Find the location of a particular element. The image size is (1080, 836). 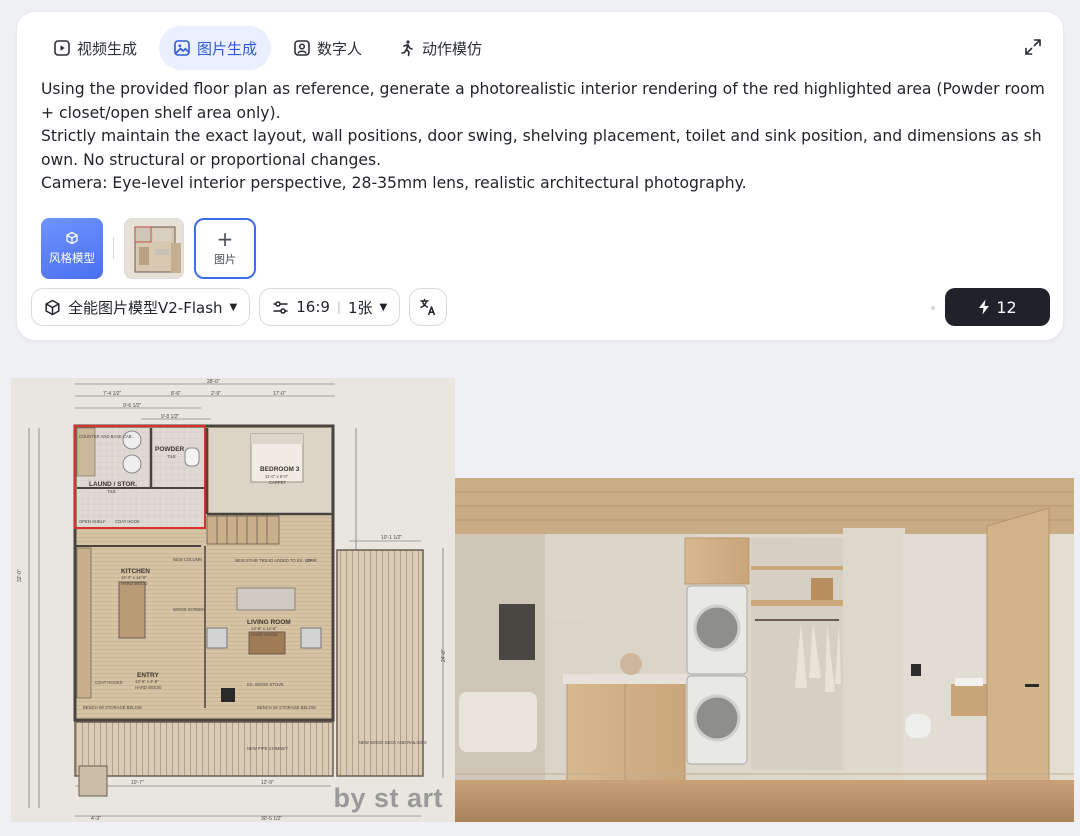

label-up: UP is located at coordinates (310, 560).